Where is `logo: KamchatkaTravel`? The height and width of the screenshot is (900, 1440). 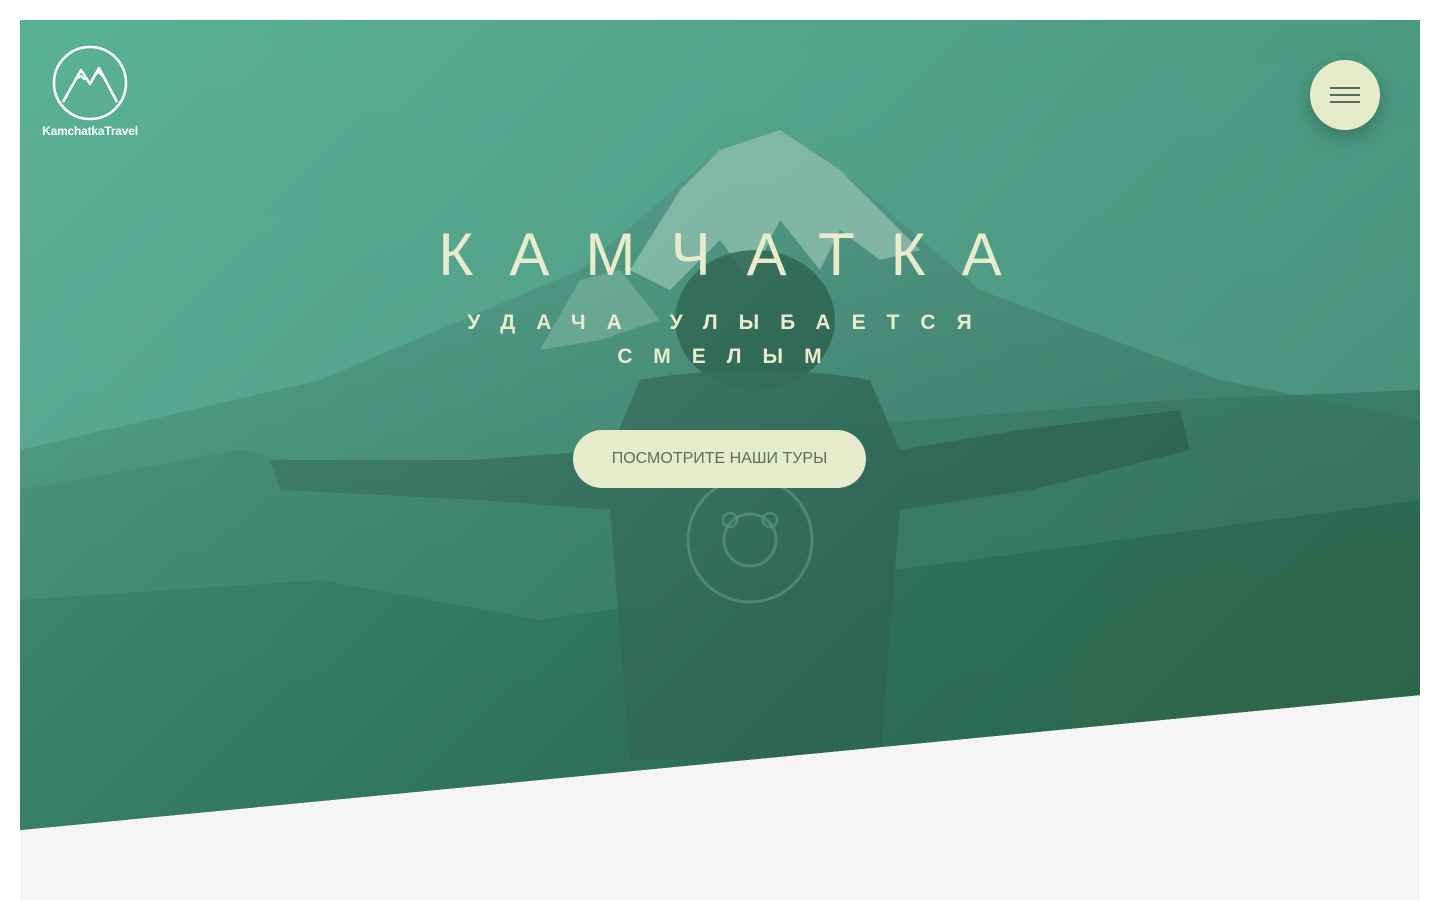
logo: KamchatkaTravel is located at coordinates (90, 91).